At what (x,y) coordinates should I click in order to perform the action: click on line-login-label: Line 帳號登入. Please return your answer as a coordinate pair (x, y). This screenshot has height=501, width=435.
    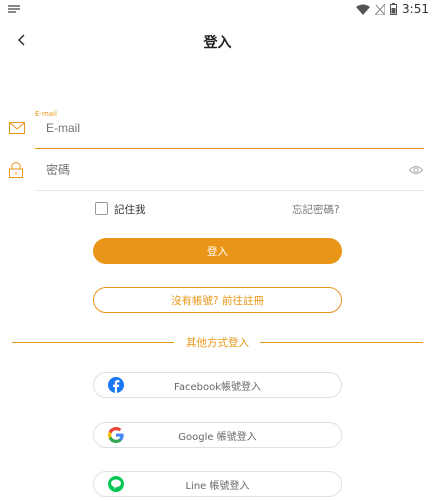
    Looking at the image, I should click on (217, 486).